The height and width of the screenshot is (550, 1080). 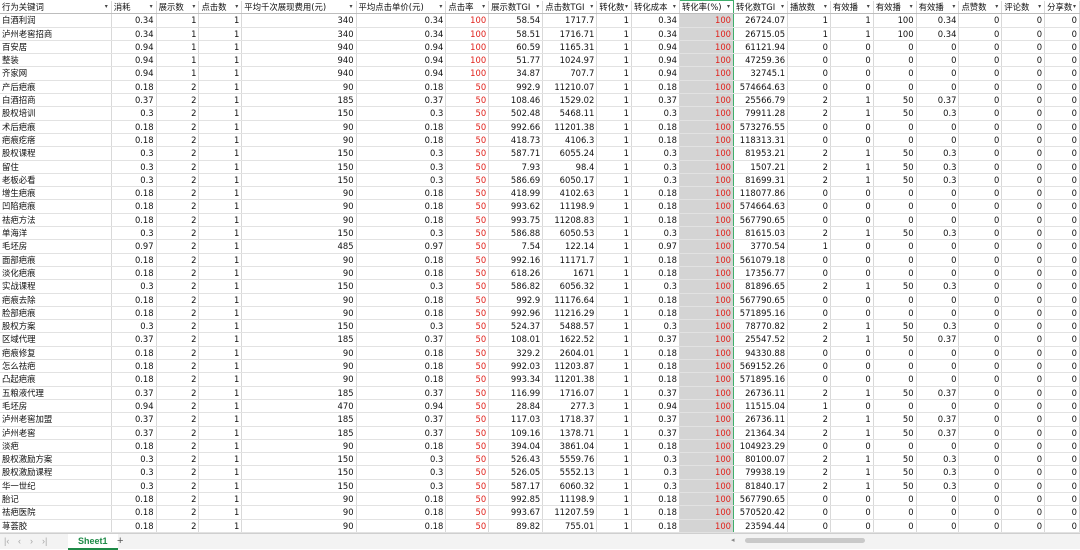 I want to click on keyword-cell: 泸州老窖加盟, so click(x=56, y=419).